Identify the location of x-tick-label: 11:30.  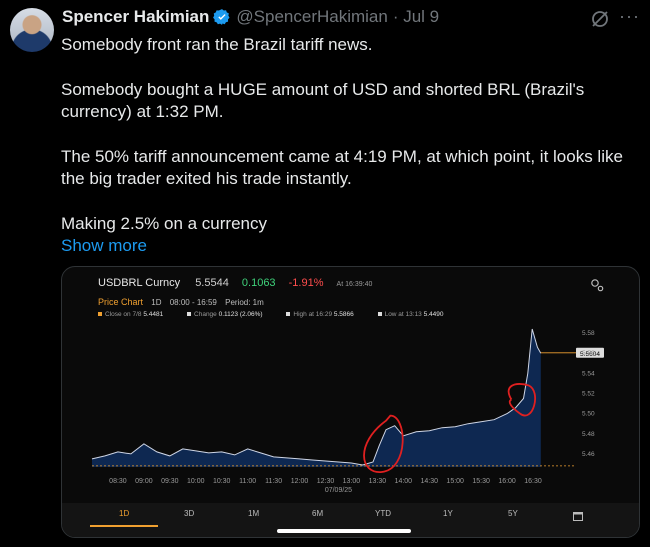
(273, 481).